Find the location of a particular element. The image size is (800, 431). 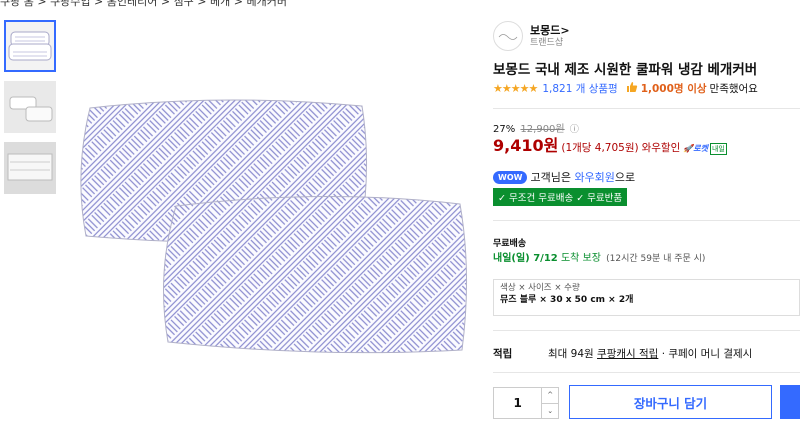

quantity-input: 1 is located at coordinates (517, 403).